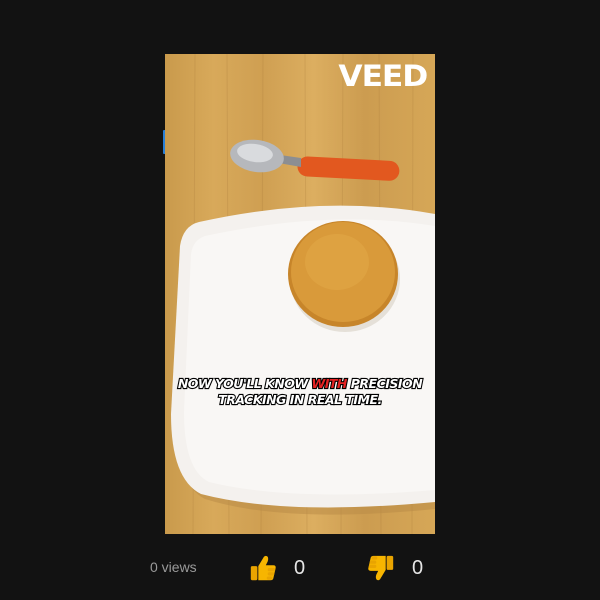 The image size is (600, 600). I want to click on veed-watermark-logo: VEED, so click(383, 76).